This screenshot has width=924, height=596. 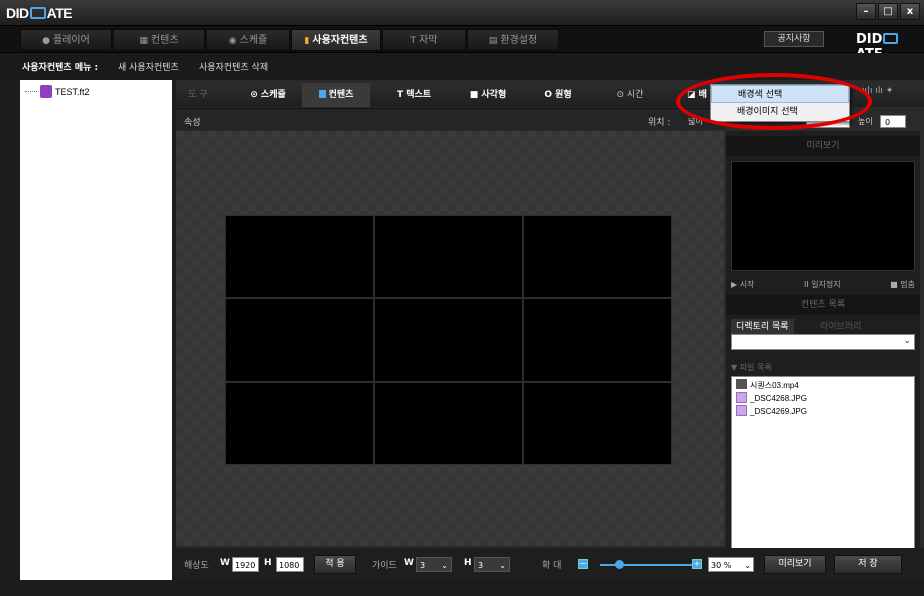 I want to click on file-list: 시퀀스03.mp4 _DSC4268.JPG _DSC4269.JPG, so click(x=823, y=471).